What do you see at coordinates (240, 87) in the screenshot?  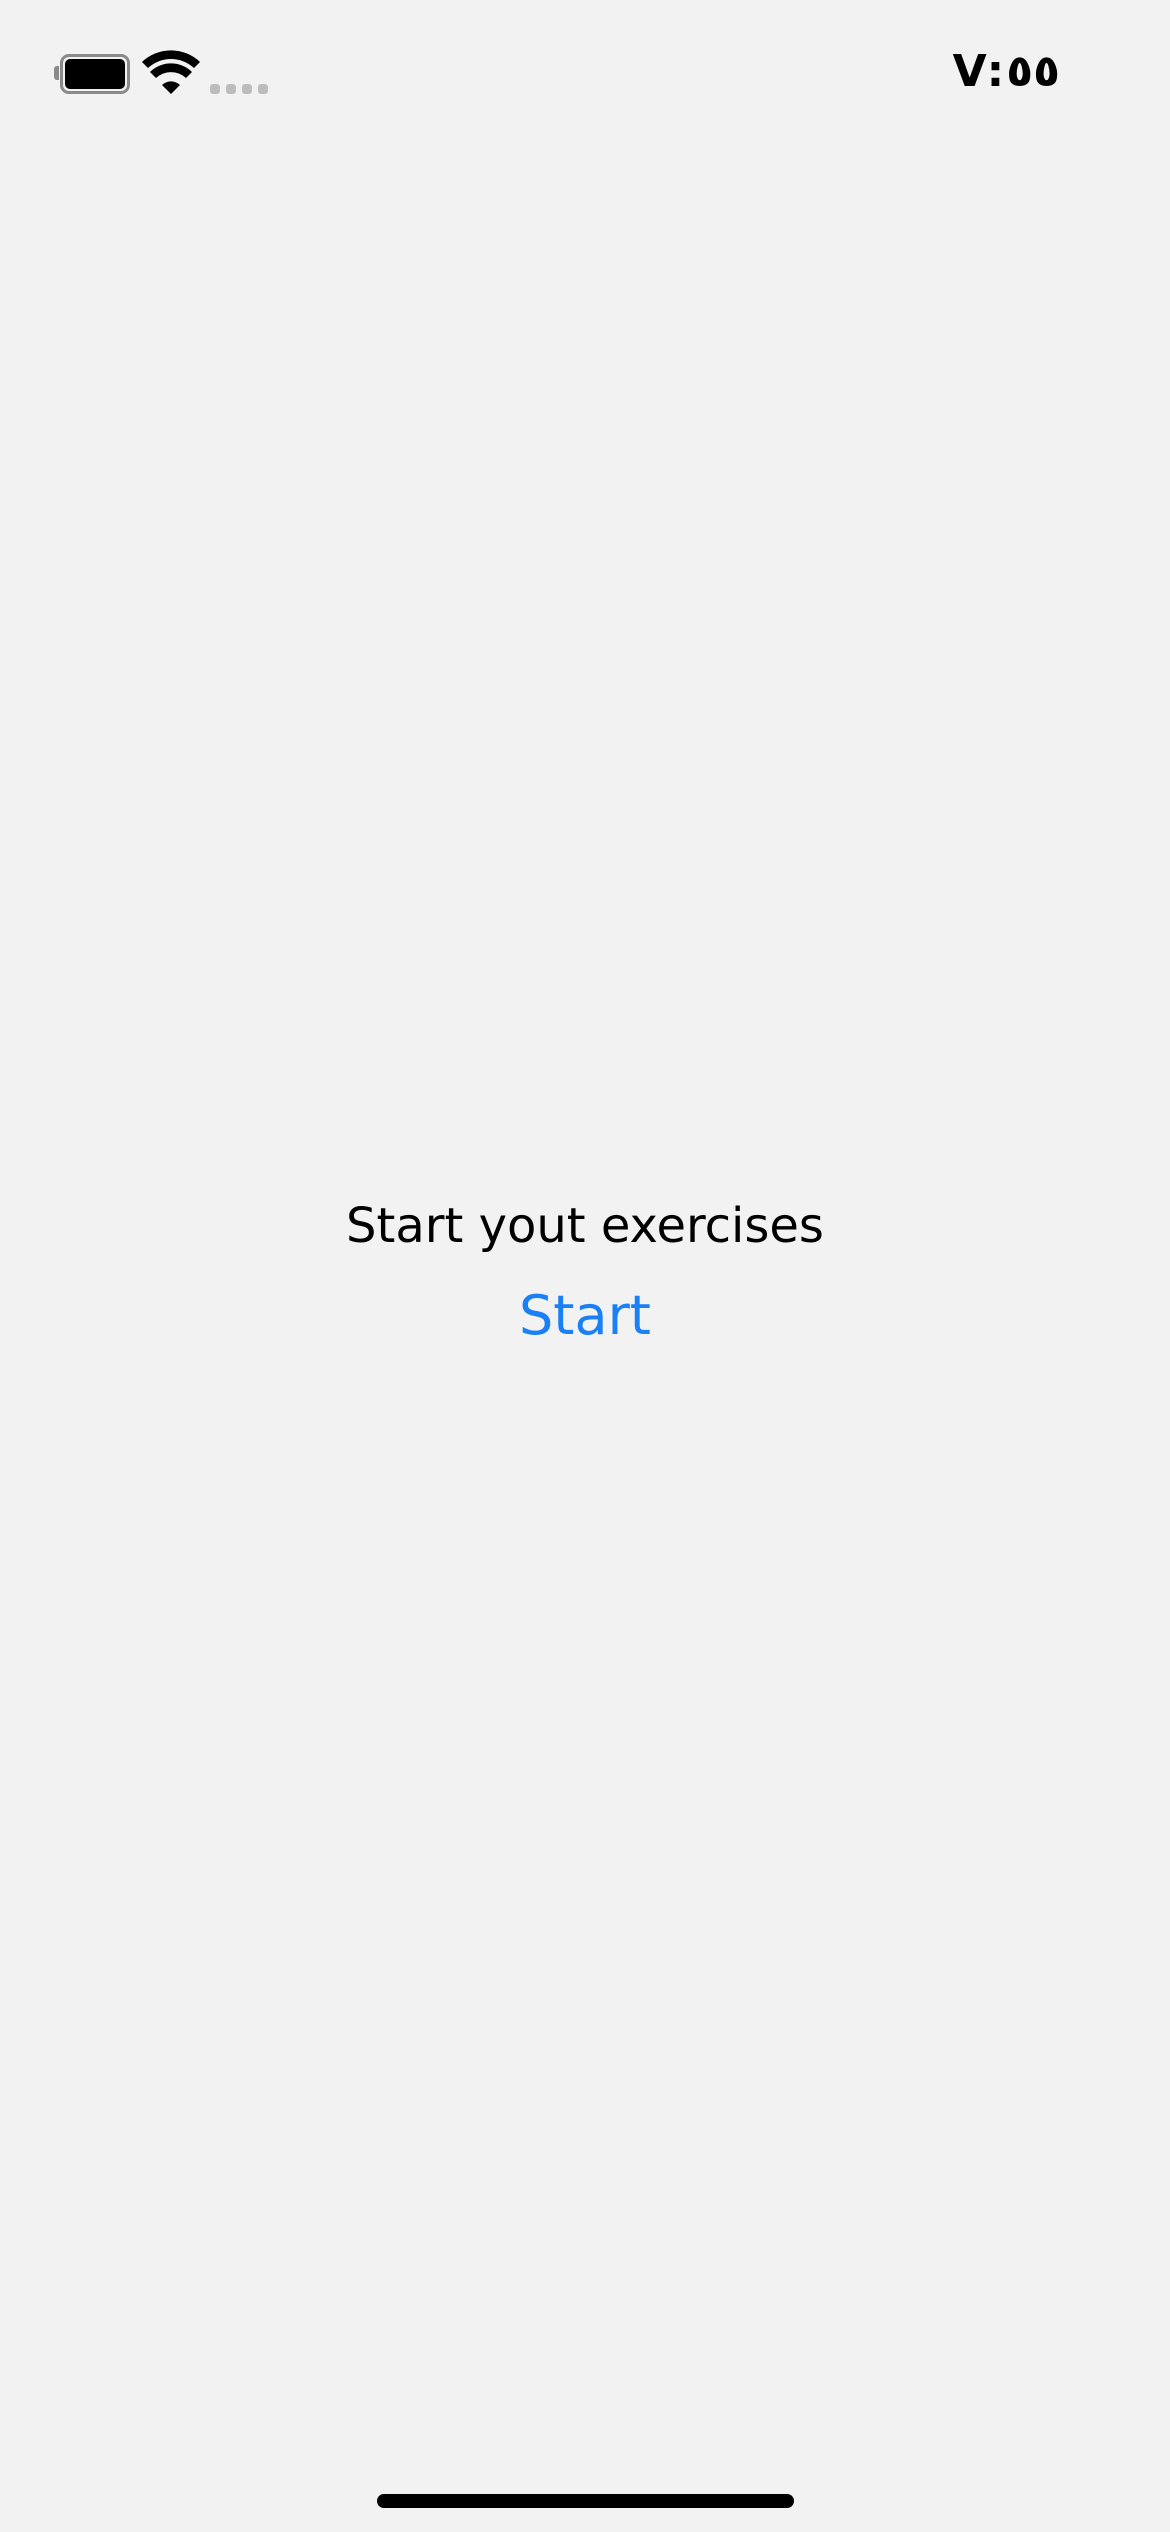 I see `cellular-signal-icon` at bounding box center [240, 87].